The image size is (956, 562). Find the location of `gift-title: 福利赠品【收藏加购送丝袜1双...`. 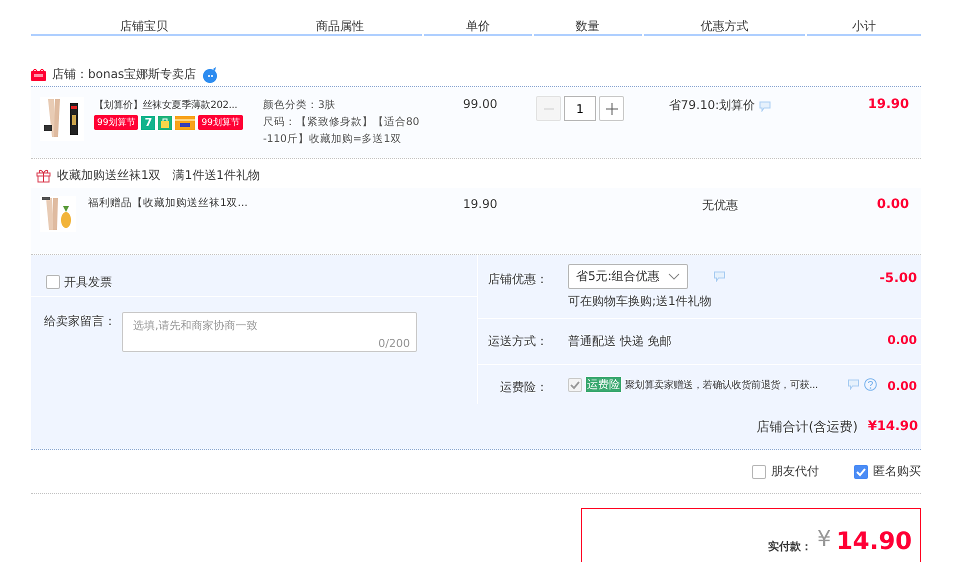

gift-title: 福利赠品【收藏加购送丝袜1双... is located at coordinates (168, 225).